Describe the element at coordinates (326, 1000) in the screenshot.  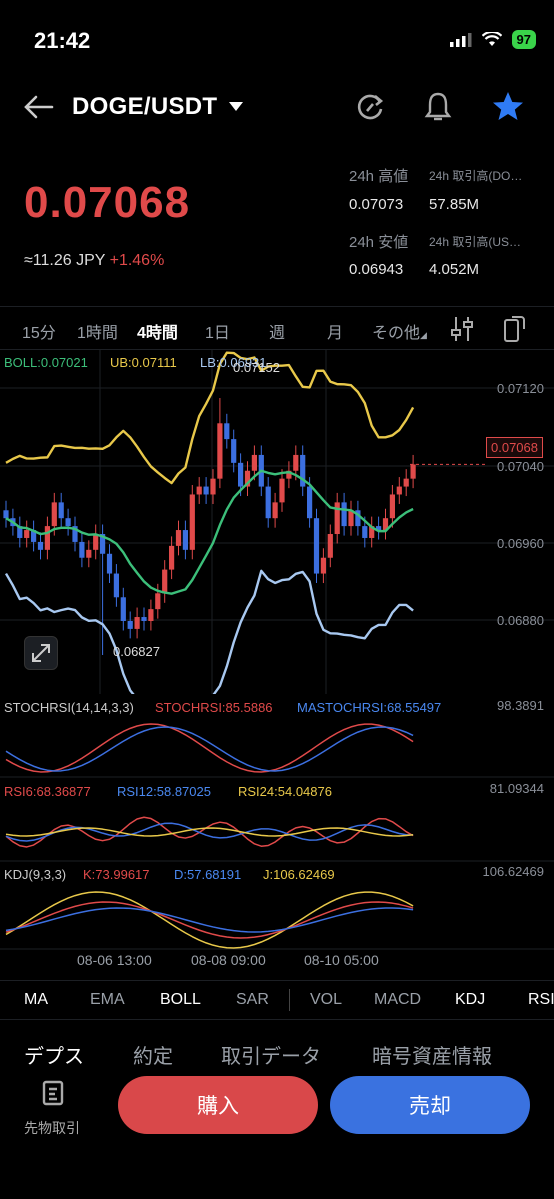
I see `ind-tab-vol: VOL` at that location.